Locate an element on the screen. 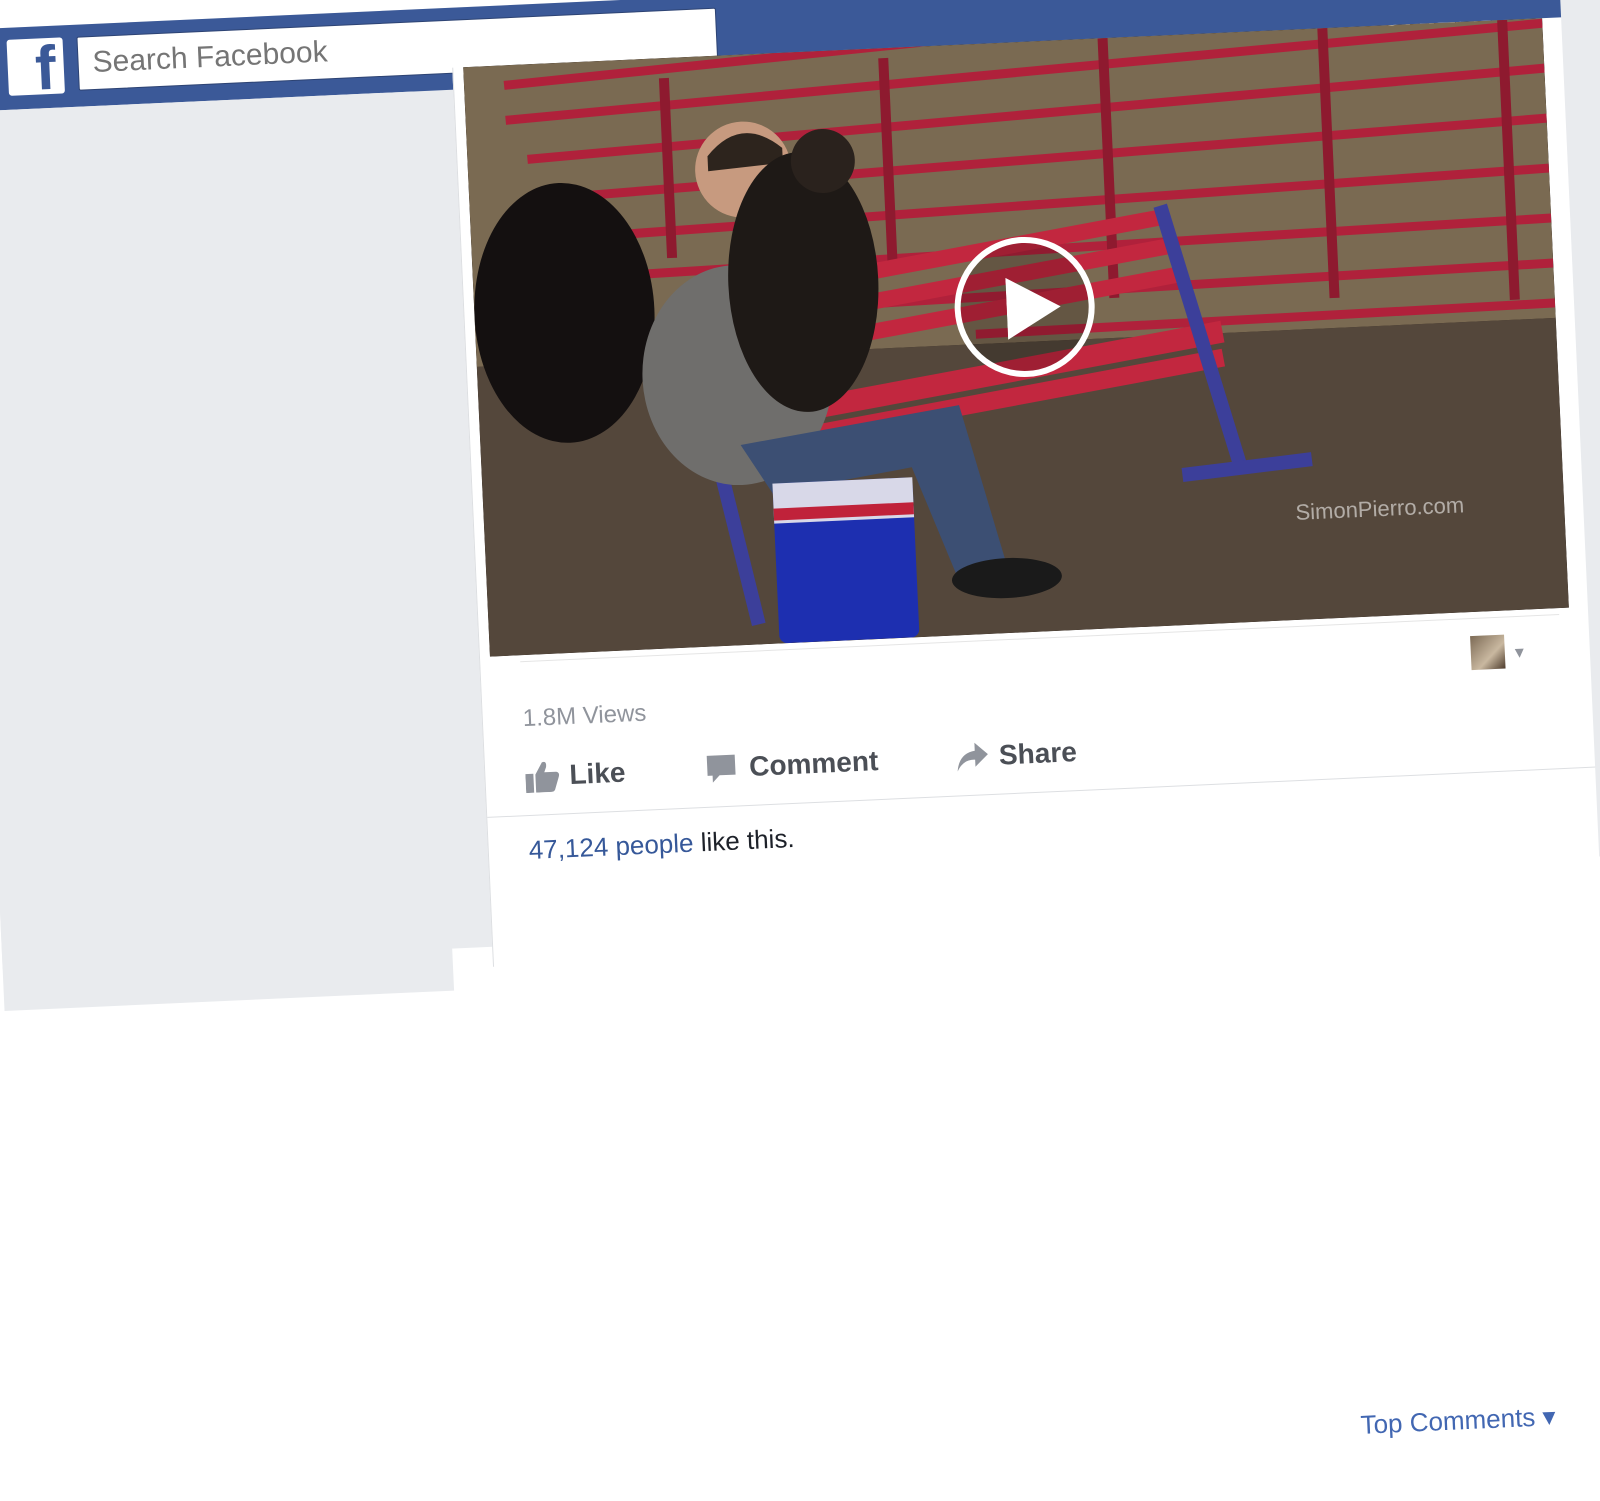  share-button: Share is located at coordinates (1035, 756).